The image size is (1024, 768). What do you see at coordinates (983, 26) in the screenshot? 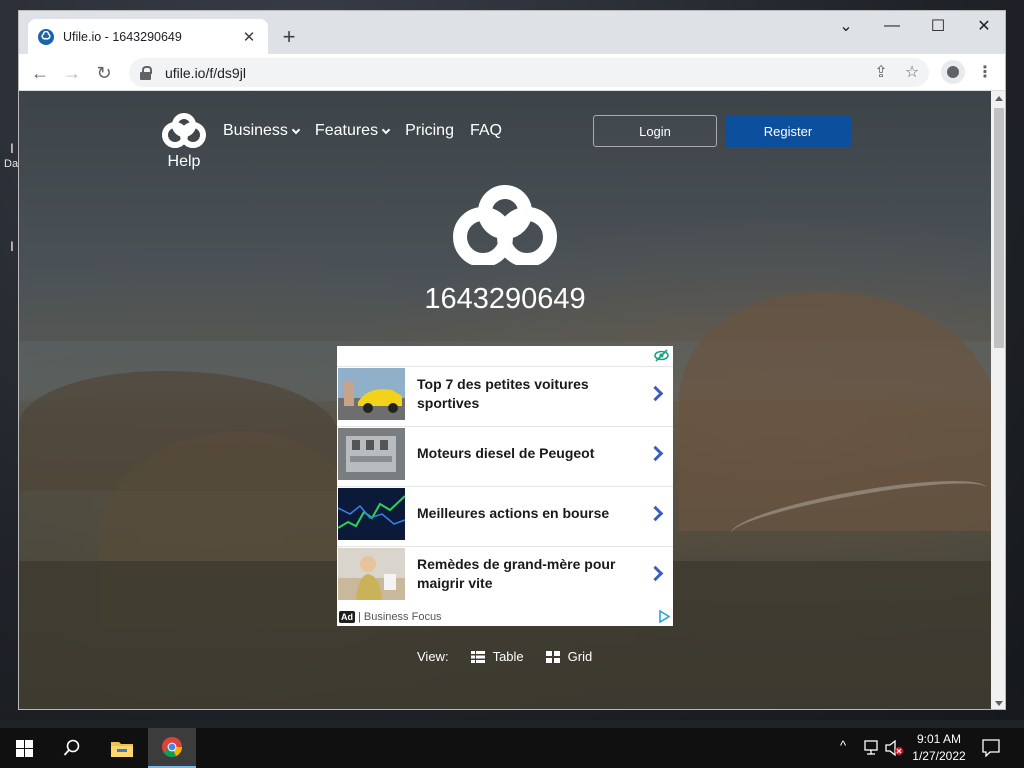
I see `close-window-icon: ✕` at bounding box center [983, 26].